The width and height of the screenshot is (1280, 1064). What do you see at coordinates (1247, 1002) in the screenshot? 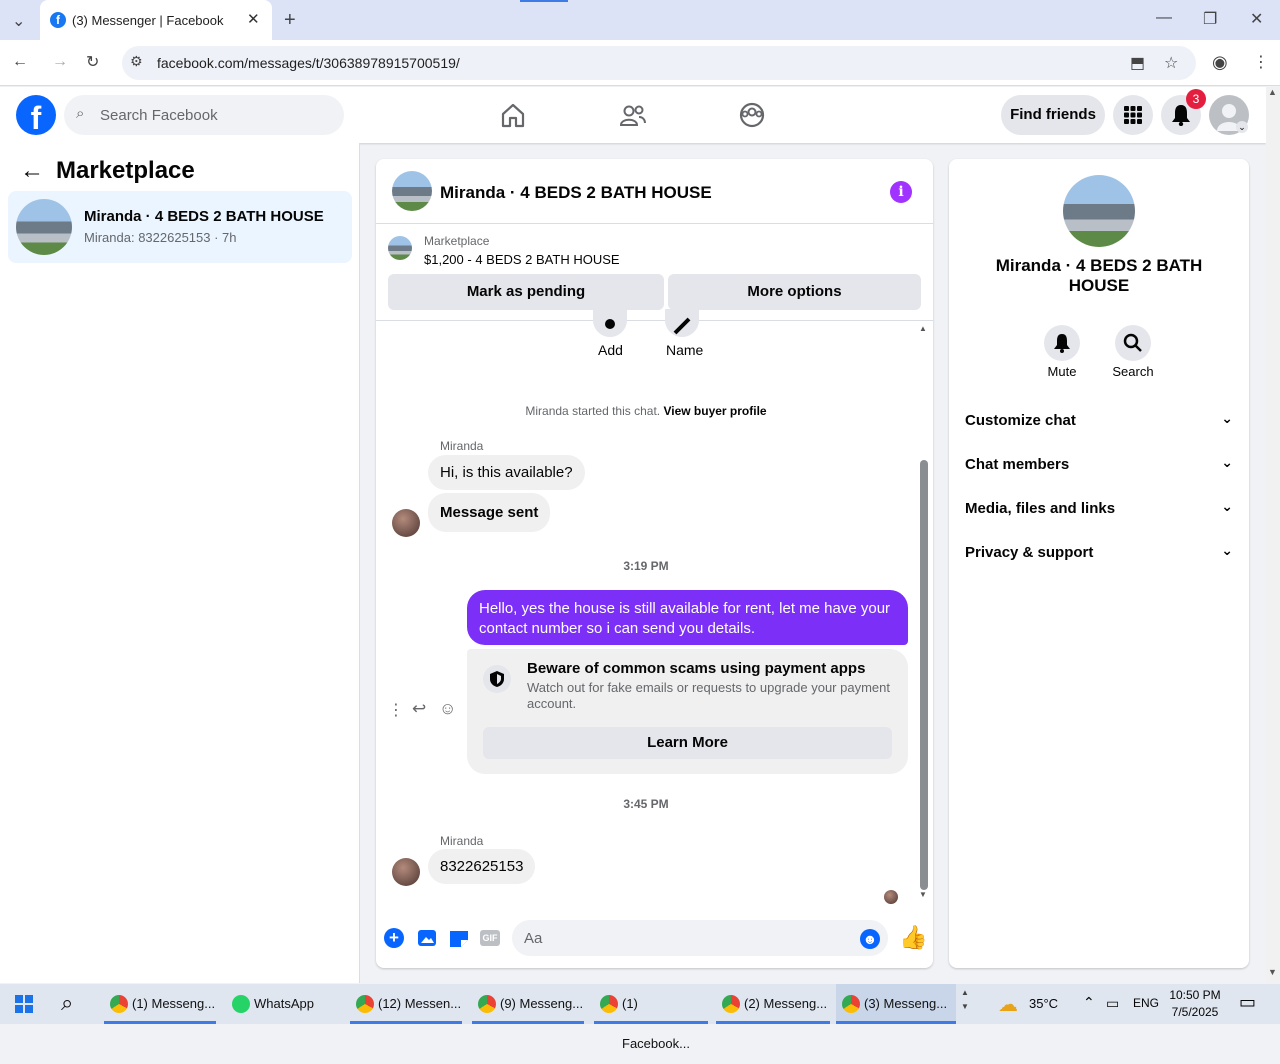
I see `notification-center-icon: ▭` at bounding box center [1247, 1002].